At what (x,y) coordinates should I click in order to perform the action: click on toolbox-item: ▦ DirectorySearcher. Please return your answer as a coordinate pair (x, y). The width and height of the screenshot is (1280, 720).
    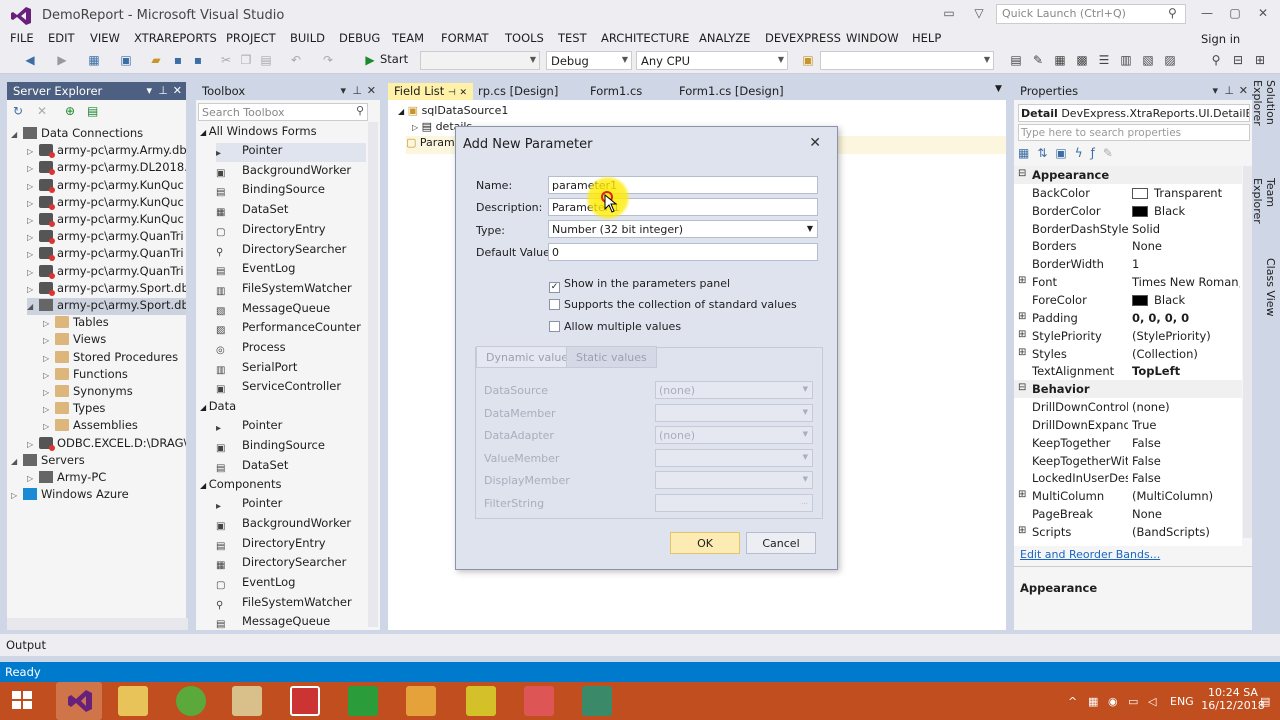
    Looking at the image, I should click on (291, 564).